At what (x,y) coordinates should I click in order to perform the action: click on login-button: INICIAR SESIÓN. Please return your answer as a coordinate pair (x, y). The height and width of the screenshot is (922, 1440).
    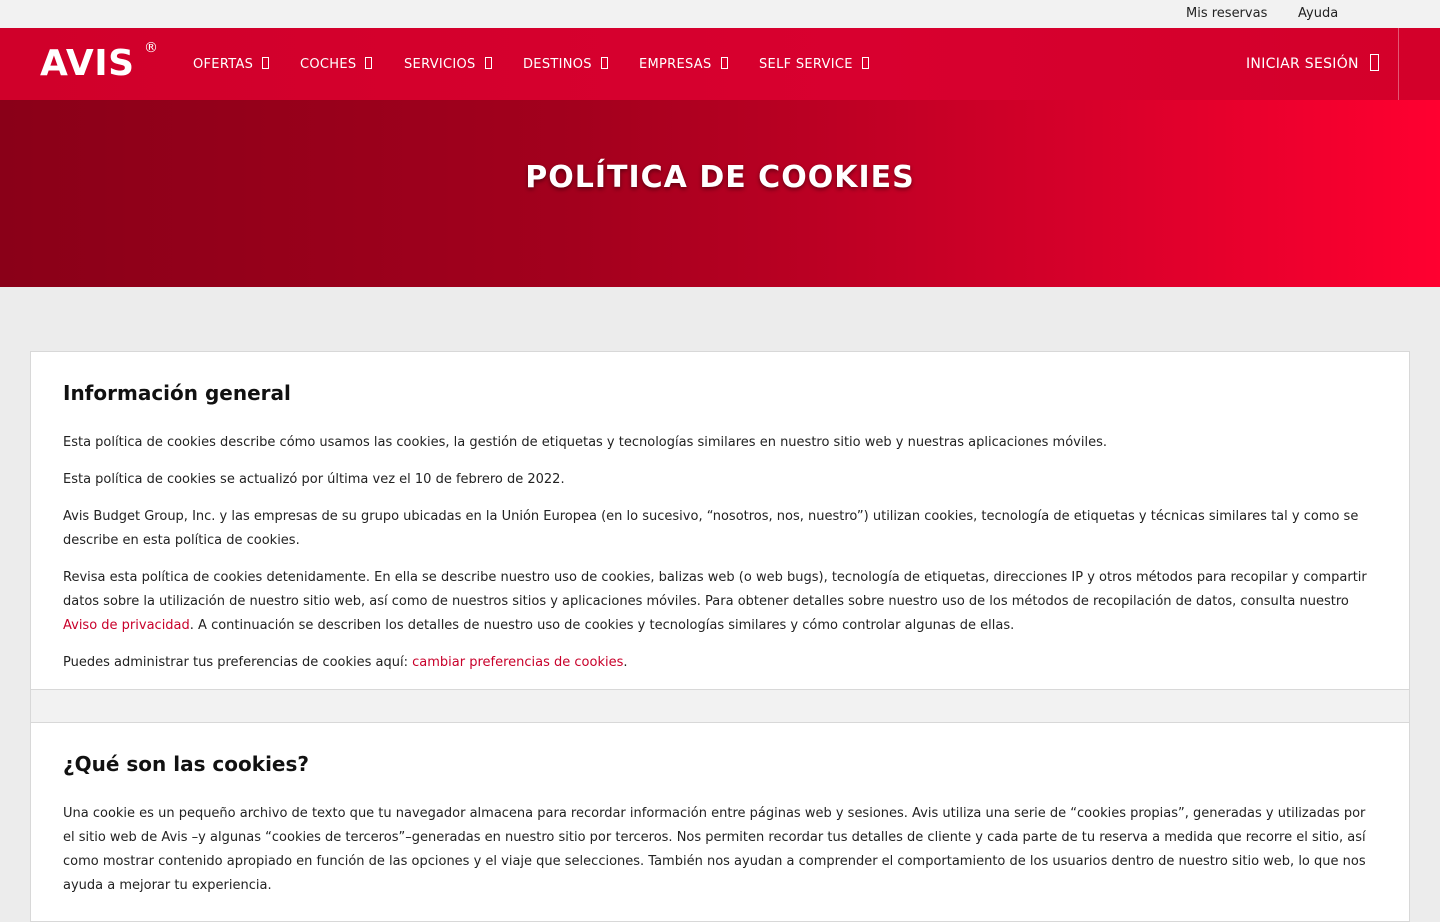
    Looking at the image, I should click on (1312, 64).